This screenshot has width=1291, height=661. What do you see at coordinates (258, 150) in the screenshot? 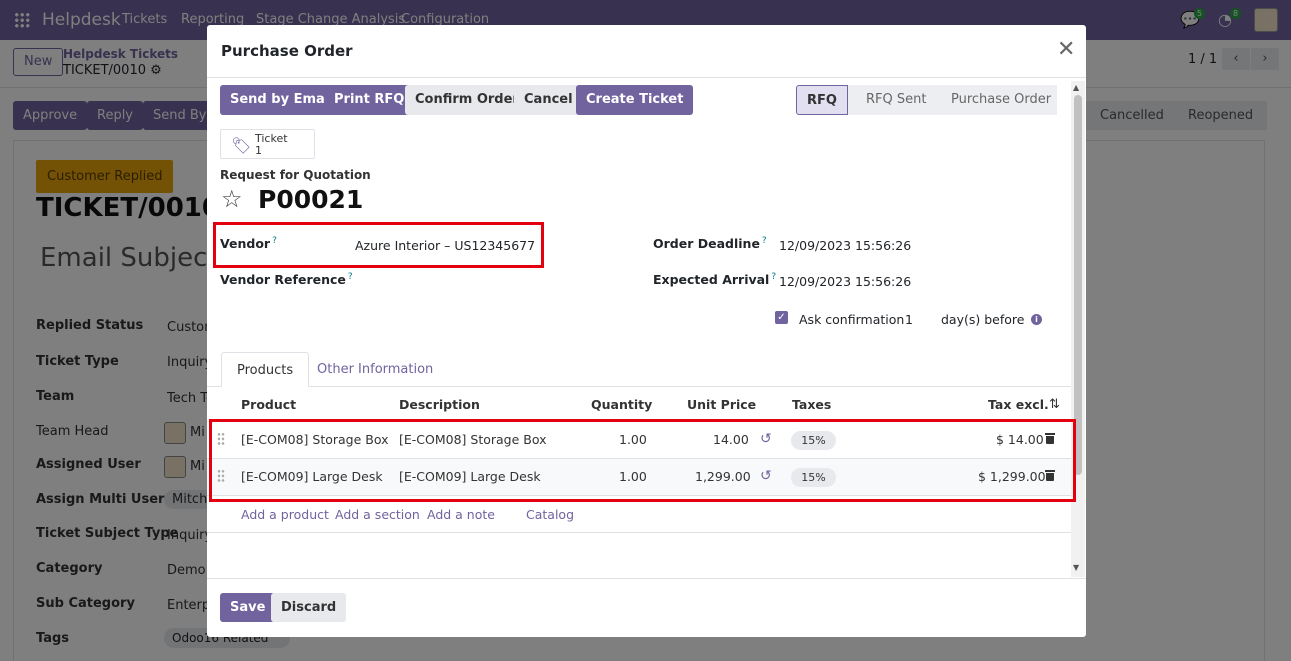
I see `ticket-smart-button-count: 1` at bounding box center [258, 150].